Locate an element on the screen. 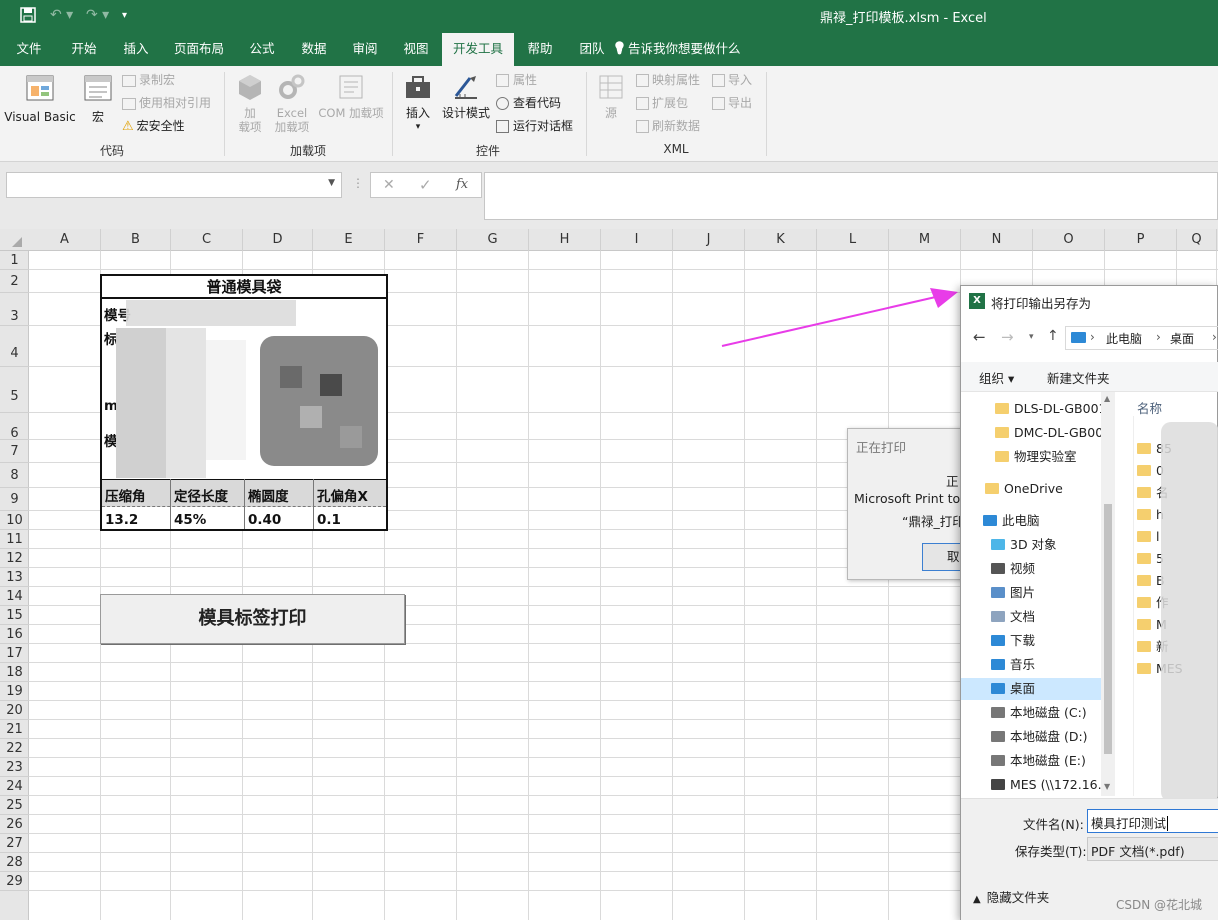  list-item: h is located at coordinates (1150, 515).